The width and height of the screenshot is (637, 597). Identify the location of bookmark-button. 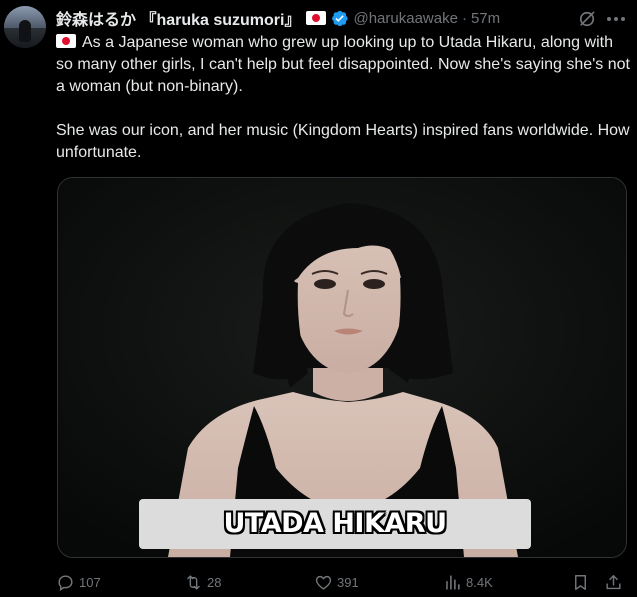
(580, 582).